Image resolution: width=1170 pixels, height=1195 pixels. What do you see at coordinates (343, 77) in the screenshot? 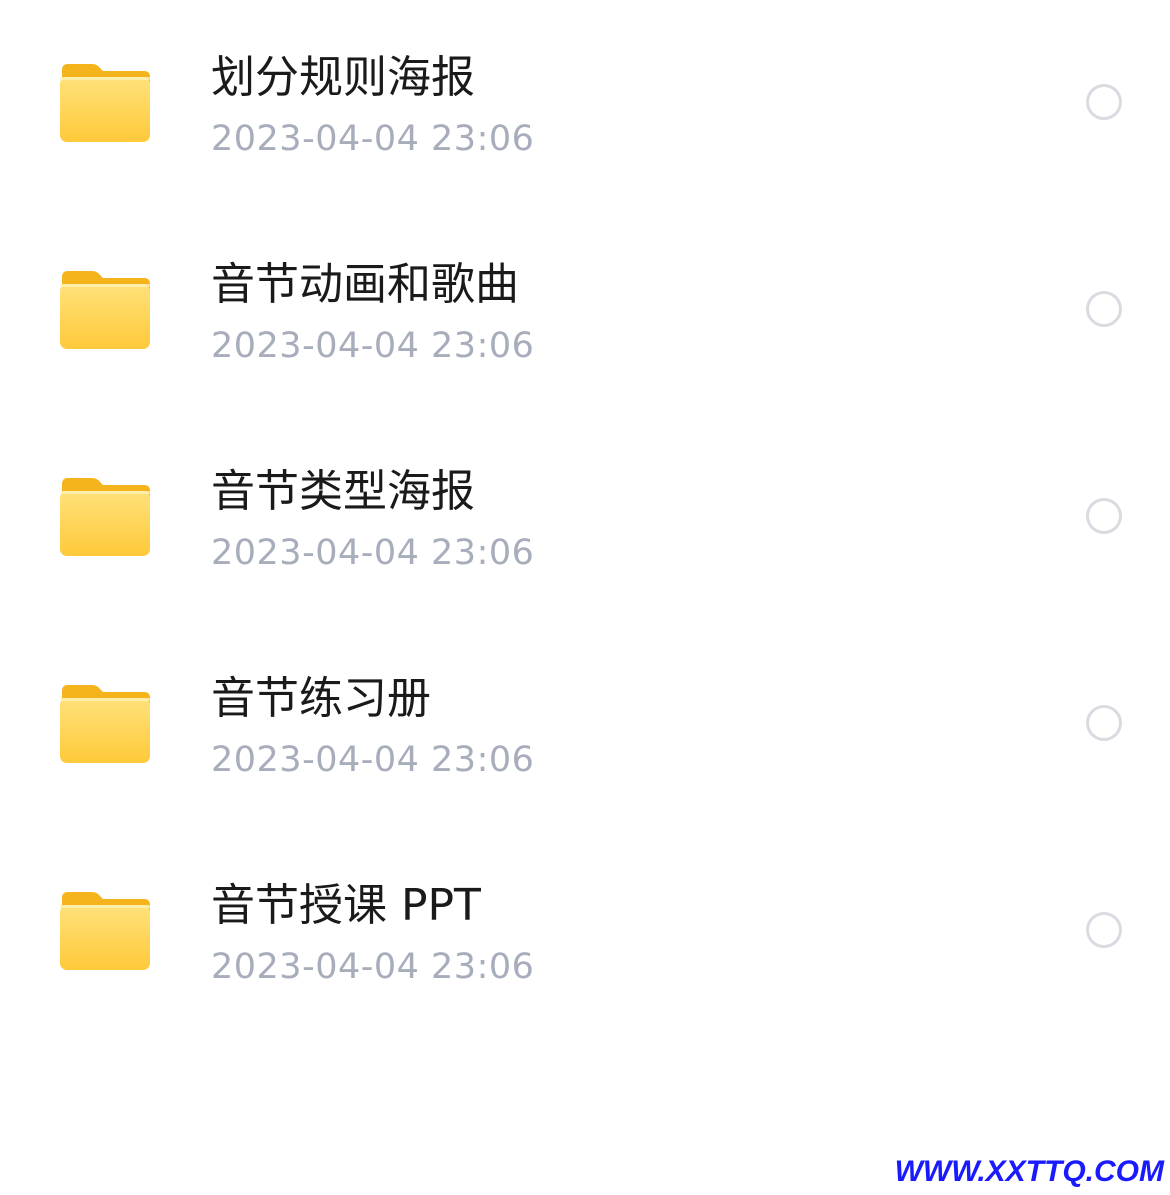
I see `file-name: 划分规则海报` at bounding box center [343, 77].